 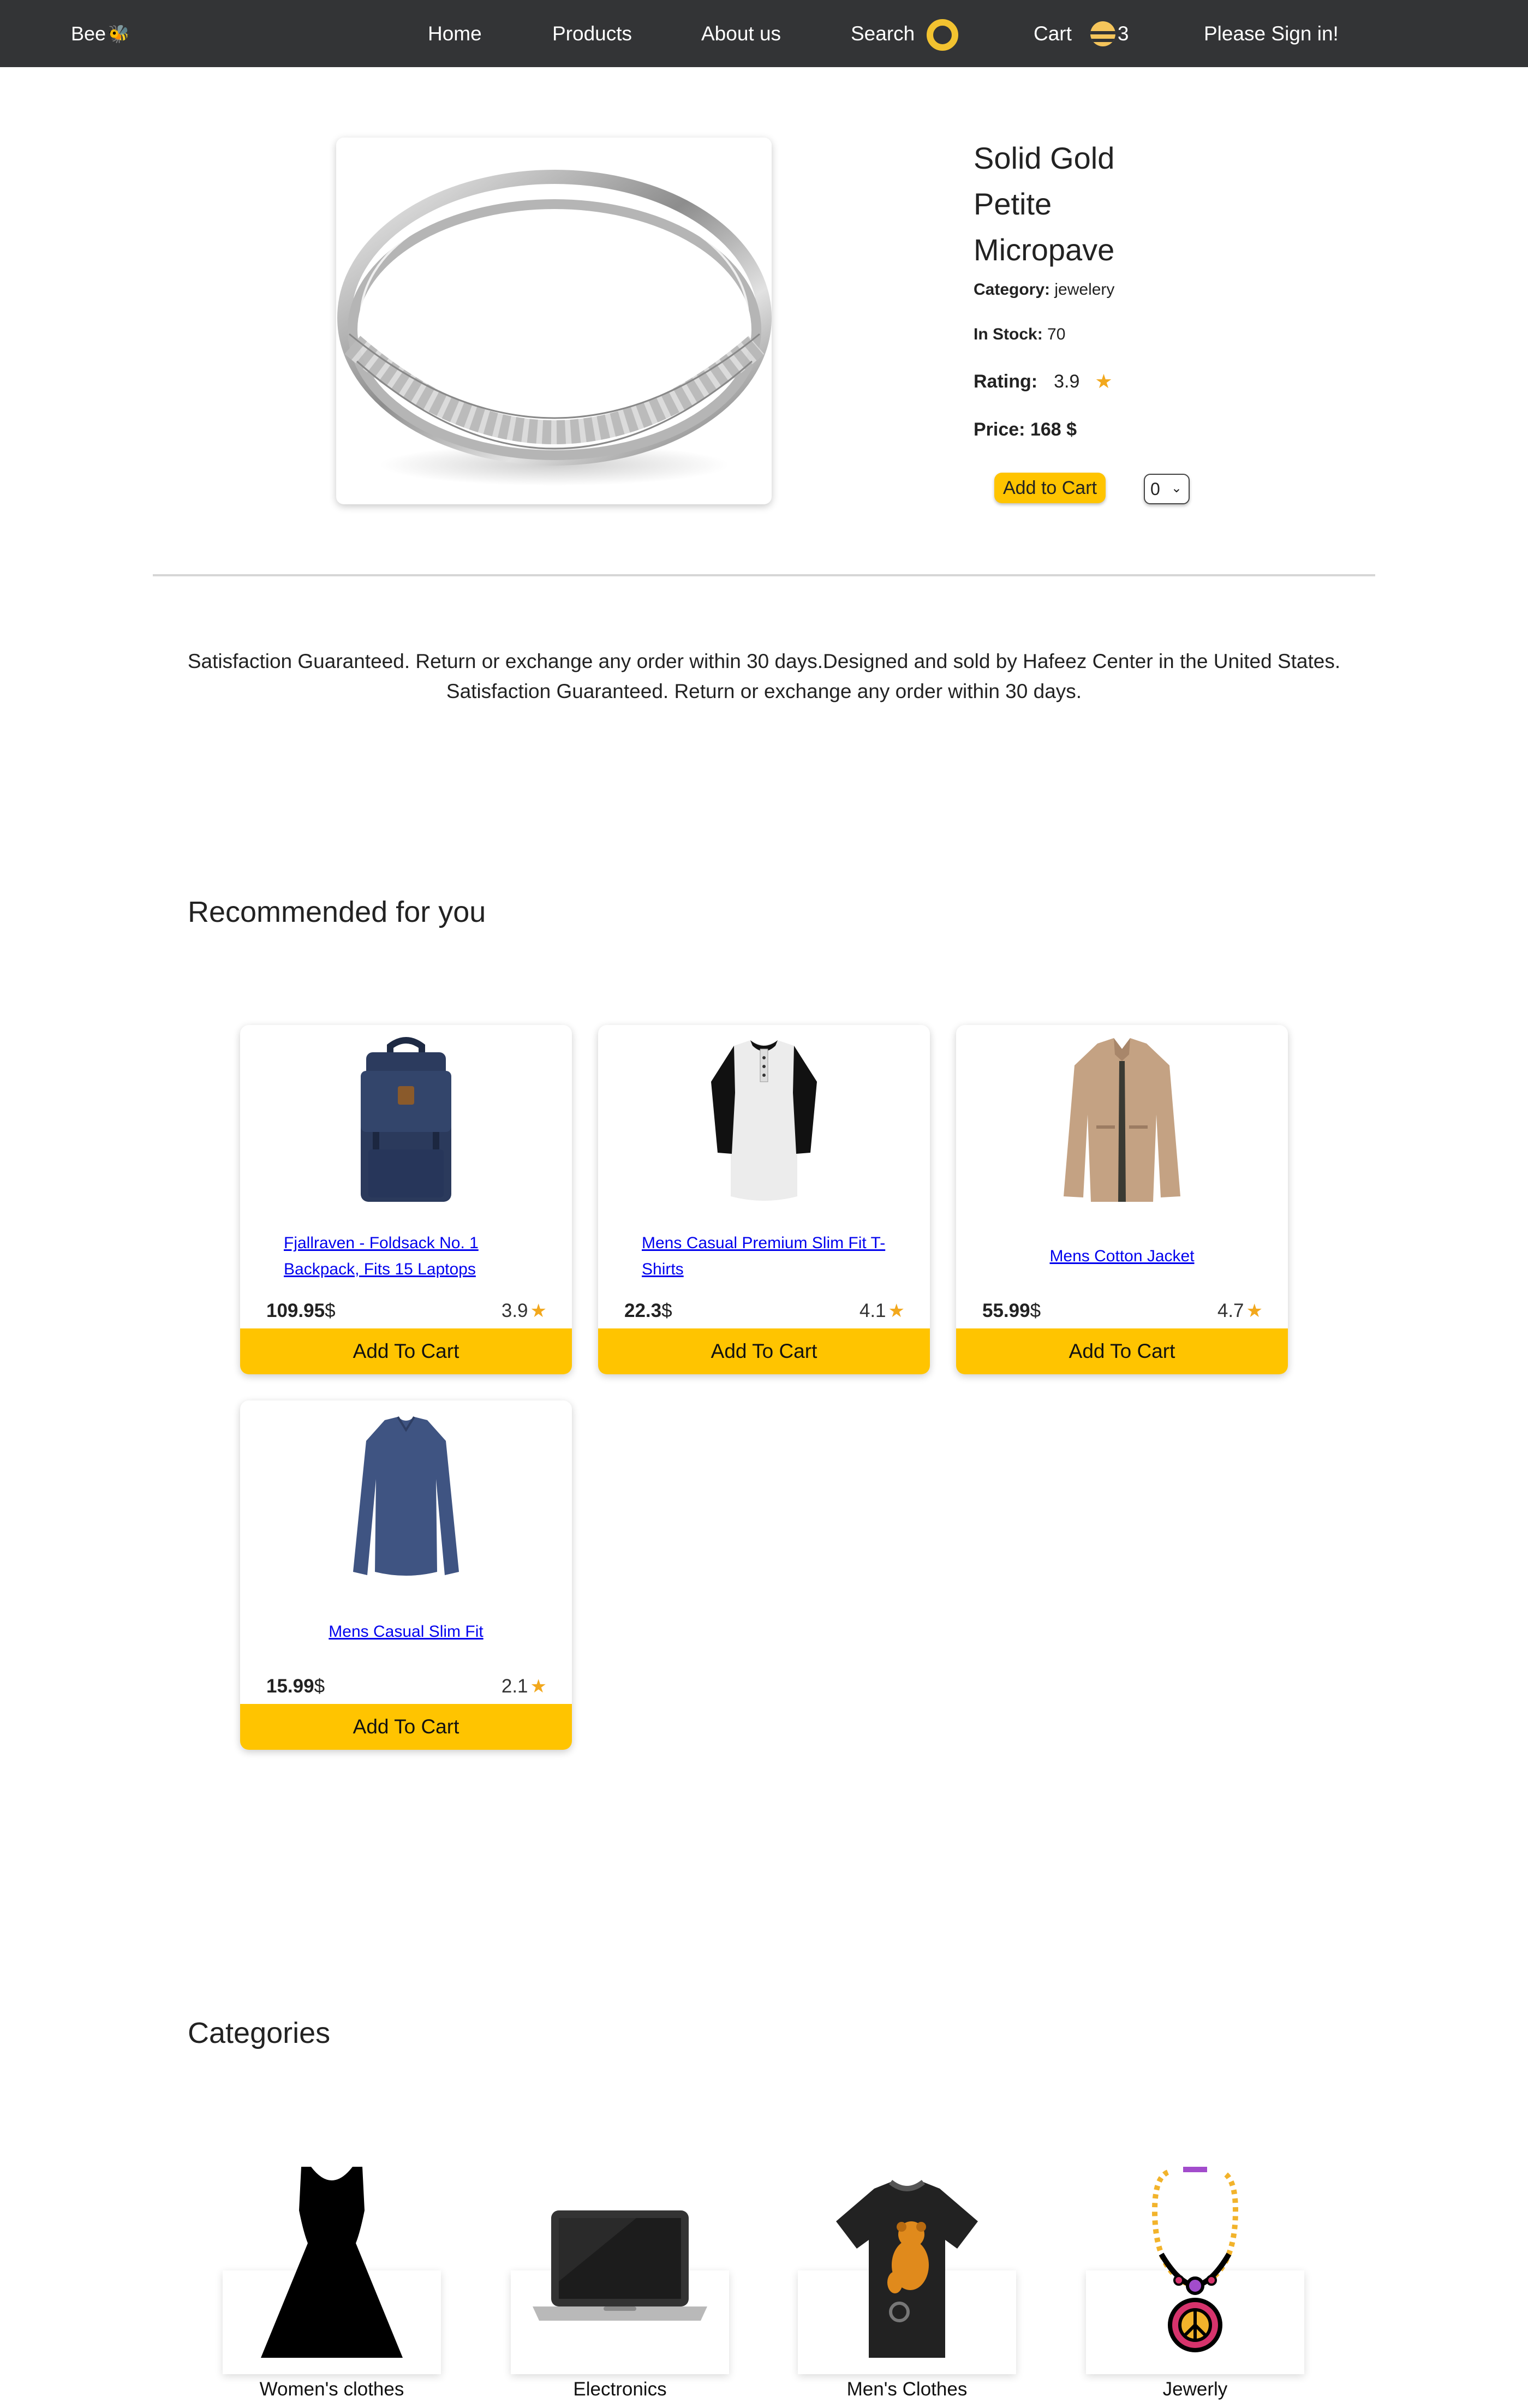 I want to click on product-rating: Rating: 3.9 ★, so click(x=1110, y=381).